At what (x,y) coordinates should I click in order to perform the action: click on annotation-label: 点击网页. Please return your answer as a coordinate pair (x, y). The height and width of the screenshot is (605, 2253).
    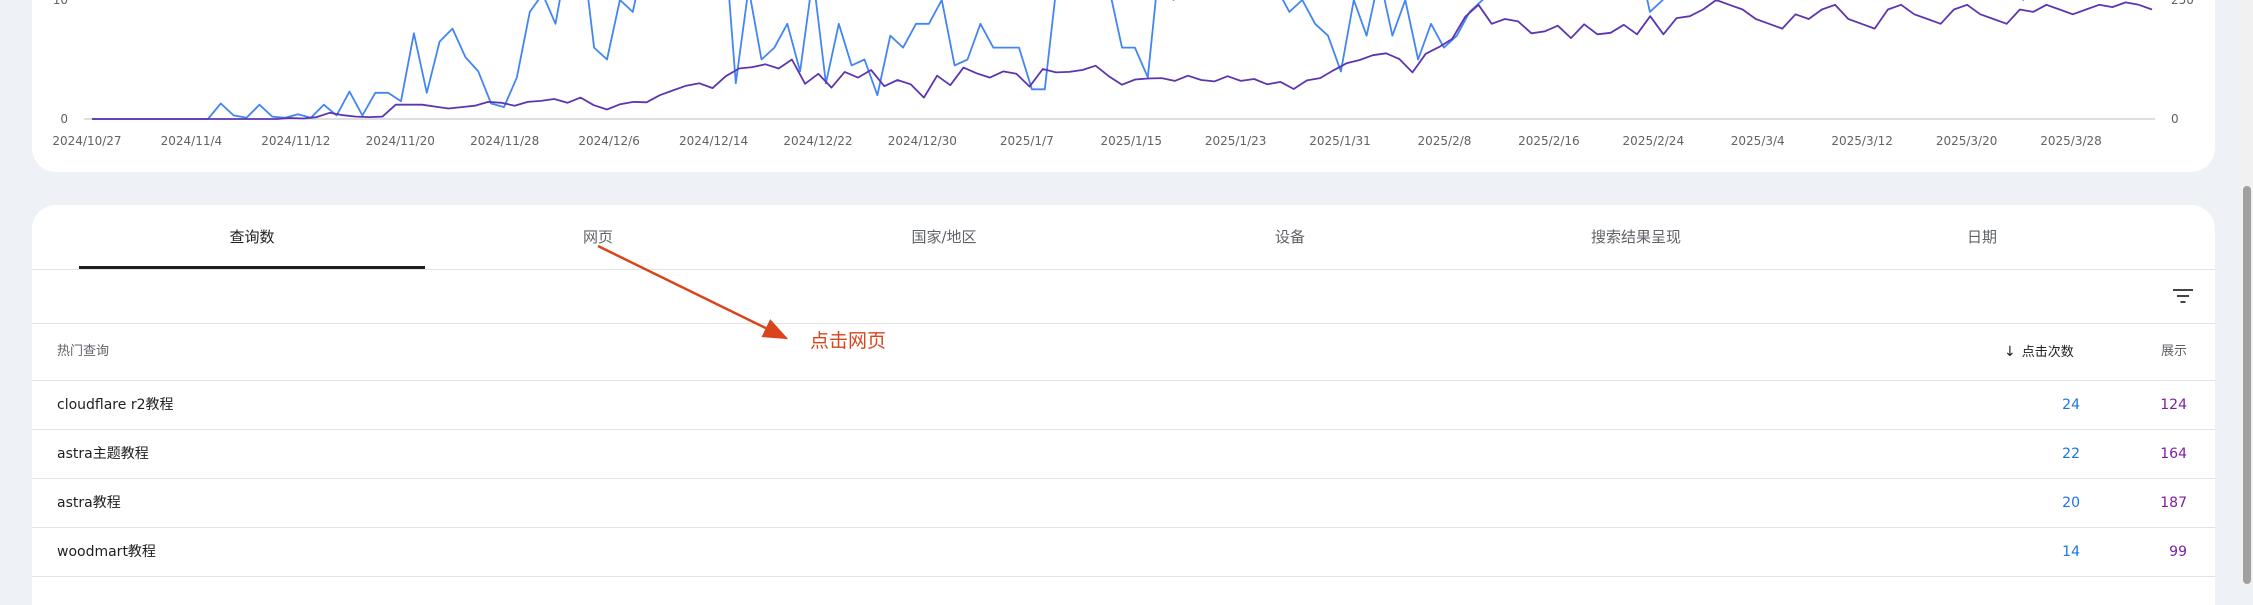
    Looking at the image, I should click on (848, 341).